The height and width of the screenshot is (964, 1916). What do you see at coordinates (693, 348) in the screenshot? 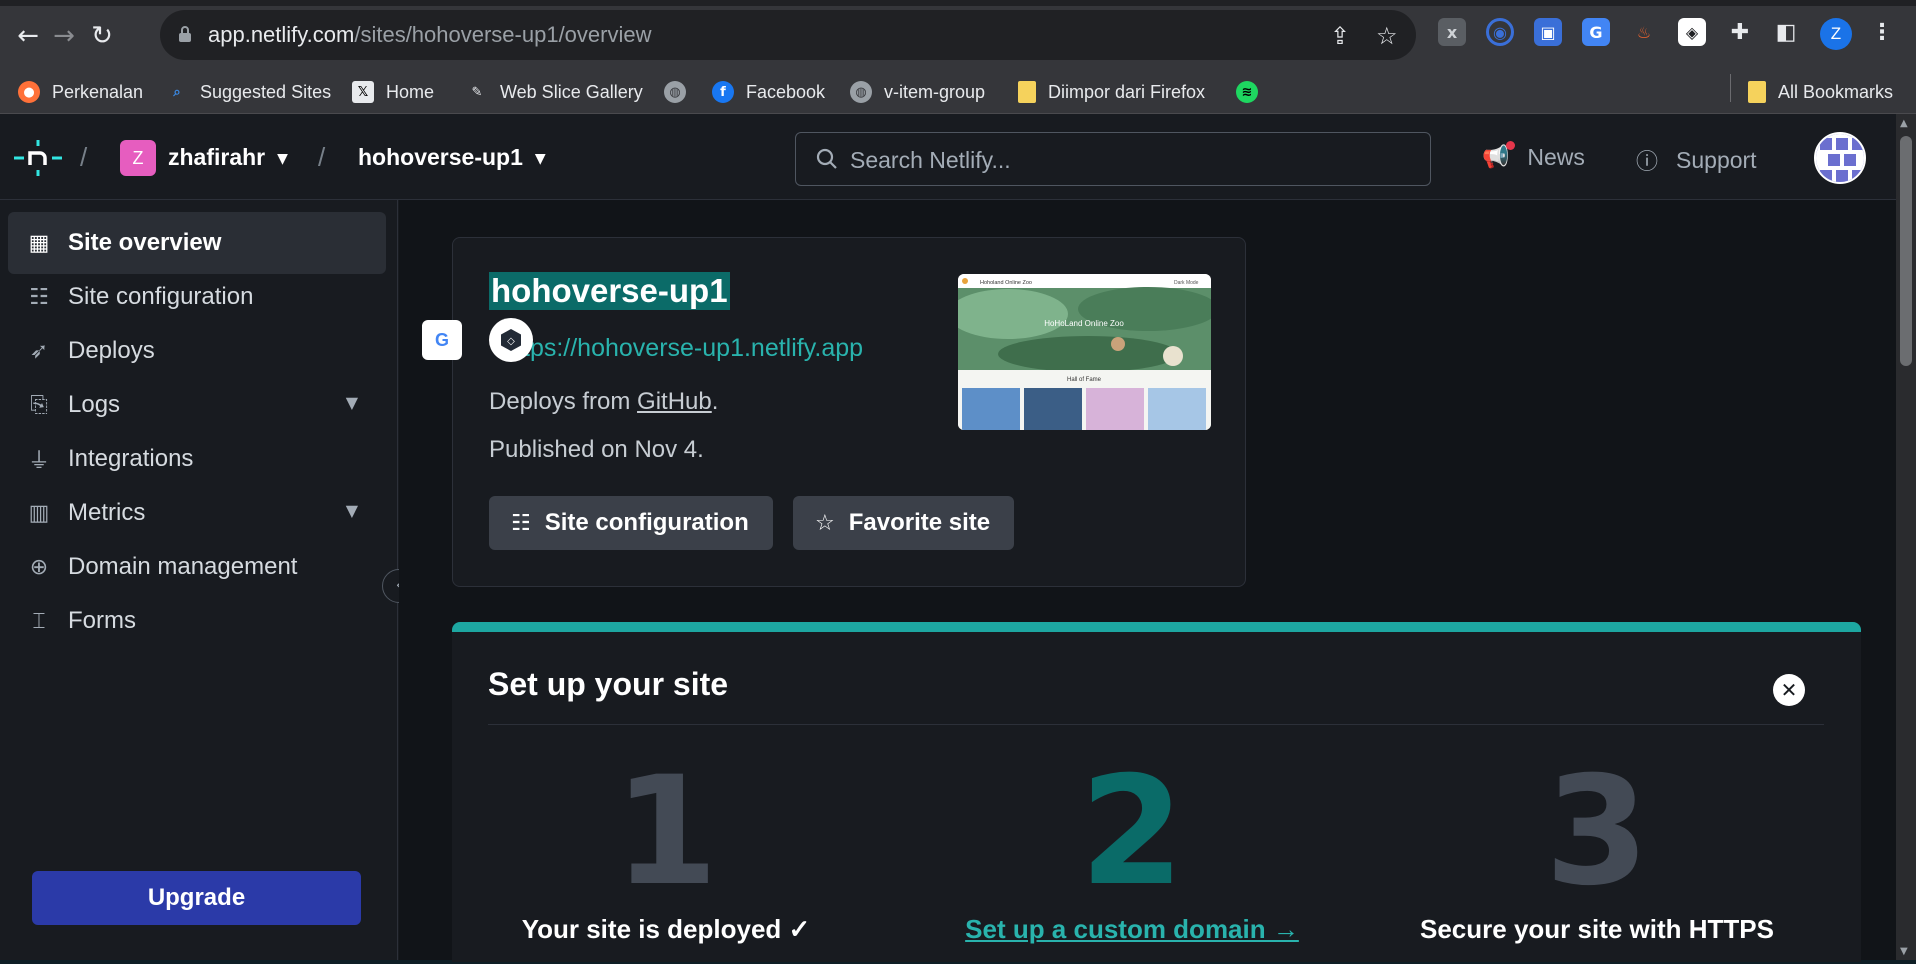
I see `site-url-link: tps://hohoverse-up1.netlify.app` at bounding box center [693, 348].